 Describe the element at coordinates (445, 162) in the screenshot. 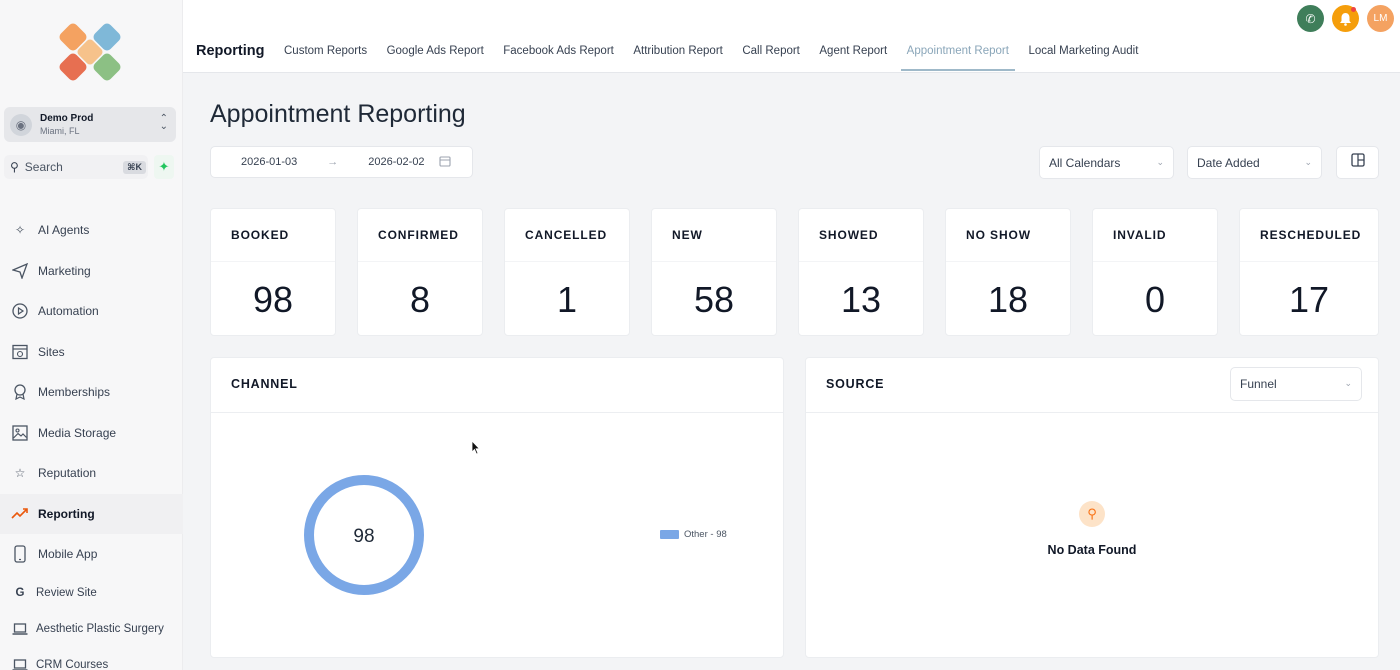

I see `calendar-icon` at that location.